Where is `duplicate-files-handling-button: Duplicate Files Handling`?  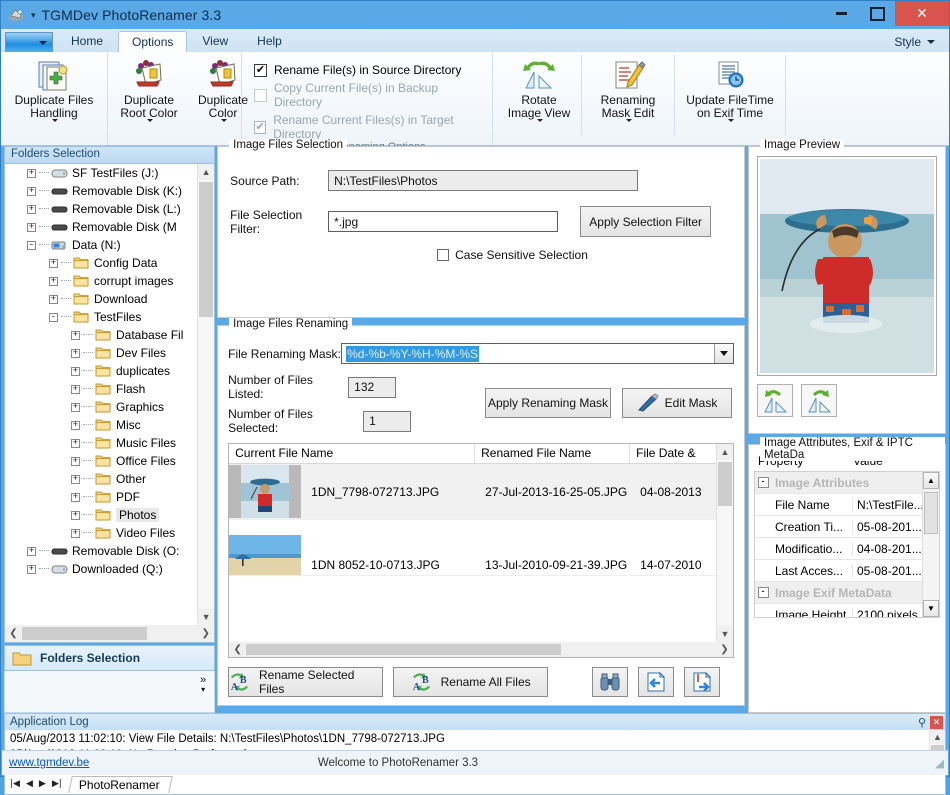 duplicate-files-handling-button: Duplicate Files Handling is located at coordinates (54, 88).